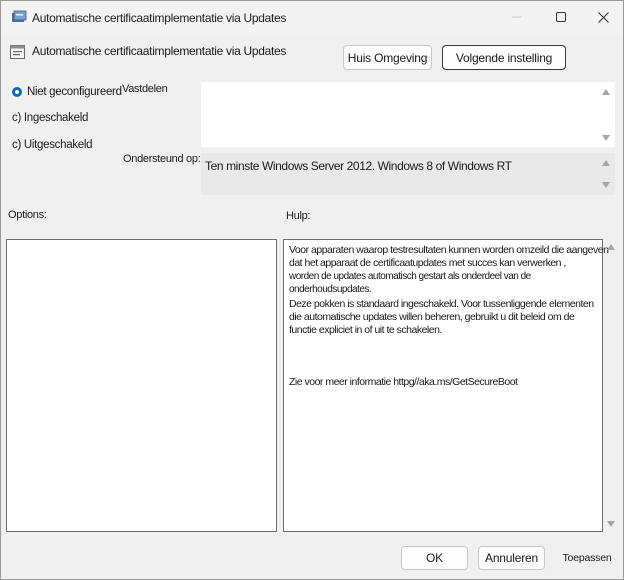  What do you see at coordinates (74, 92) in the screenshot?
I see `radio-not-configured-label: Niet geconfigureerd` at bounding box center [74, 92].